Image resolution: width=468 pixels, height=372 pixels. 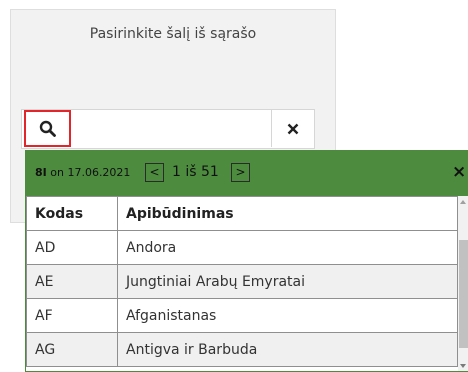 What do you see at coordinates (287, 247) in the screenshot?
I see `cell-description: Andora` at bounding box center [287, 247].